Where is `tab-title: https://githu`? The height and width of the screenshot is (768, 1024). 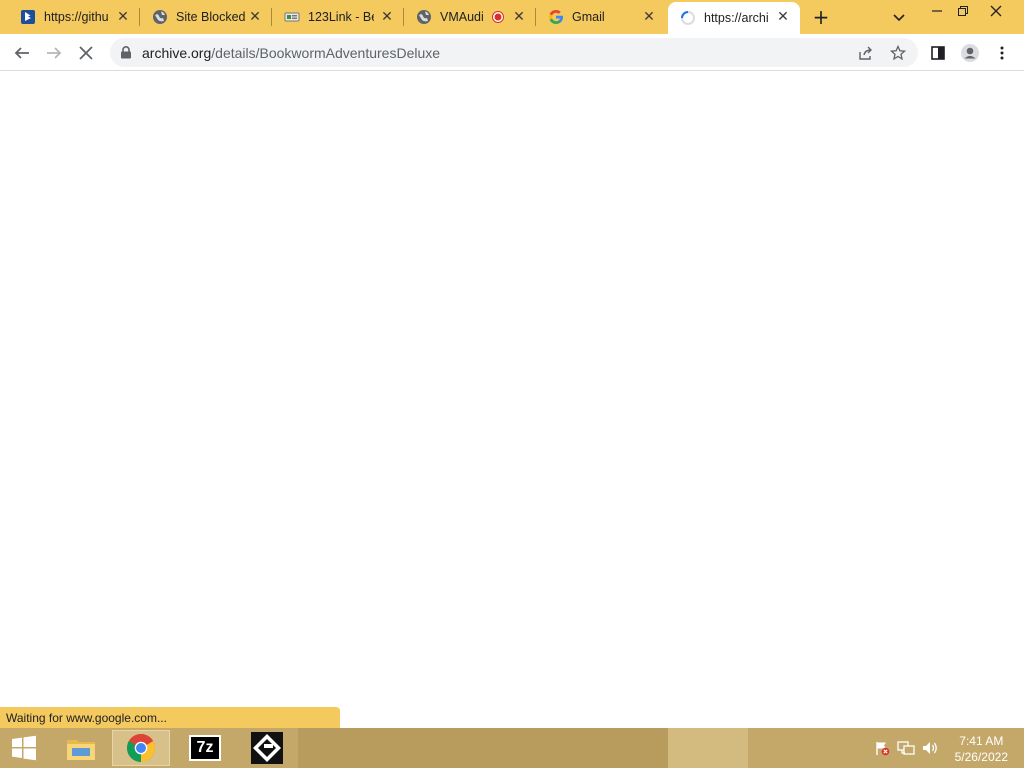 tab-title: https://githu is located at coordinates (76, 17).